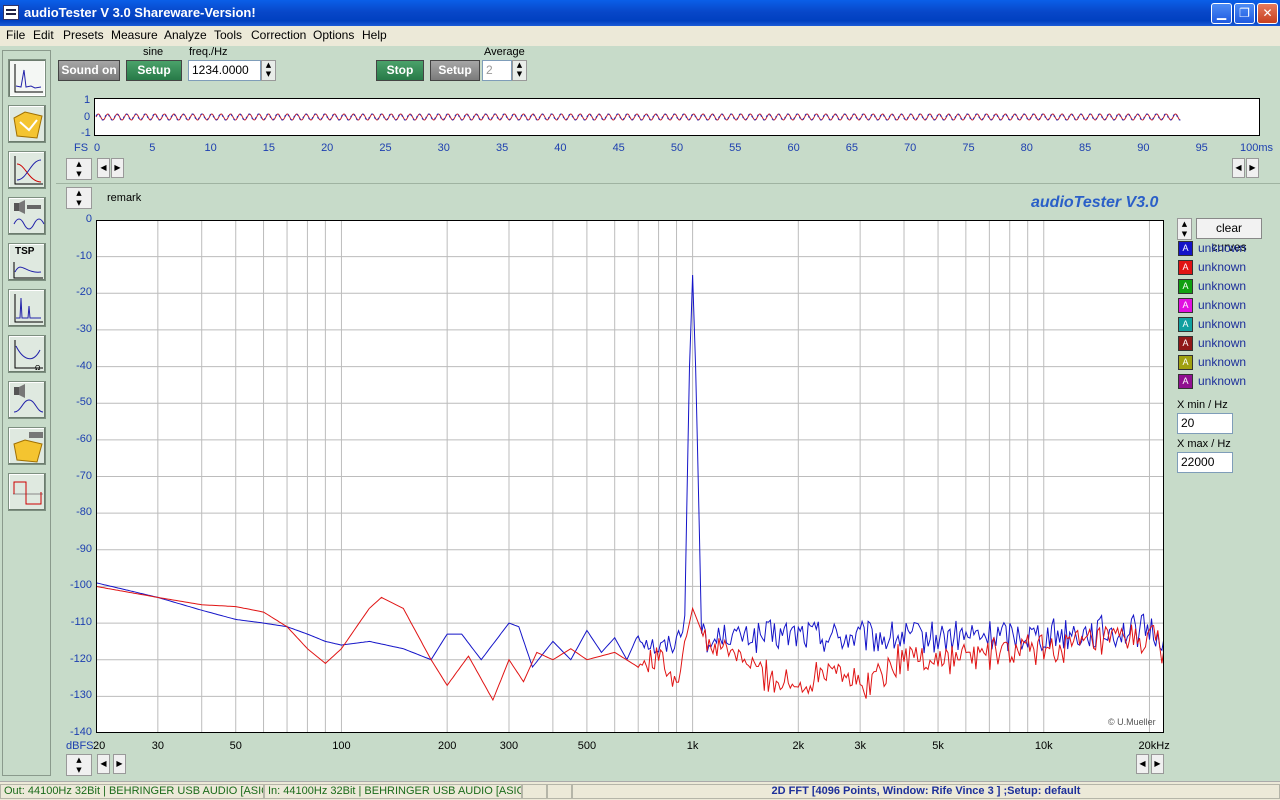 This screenshot has height=800, width=1280. I want to click on main-x-tick: 5k, so click(938, 746).